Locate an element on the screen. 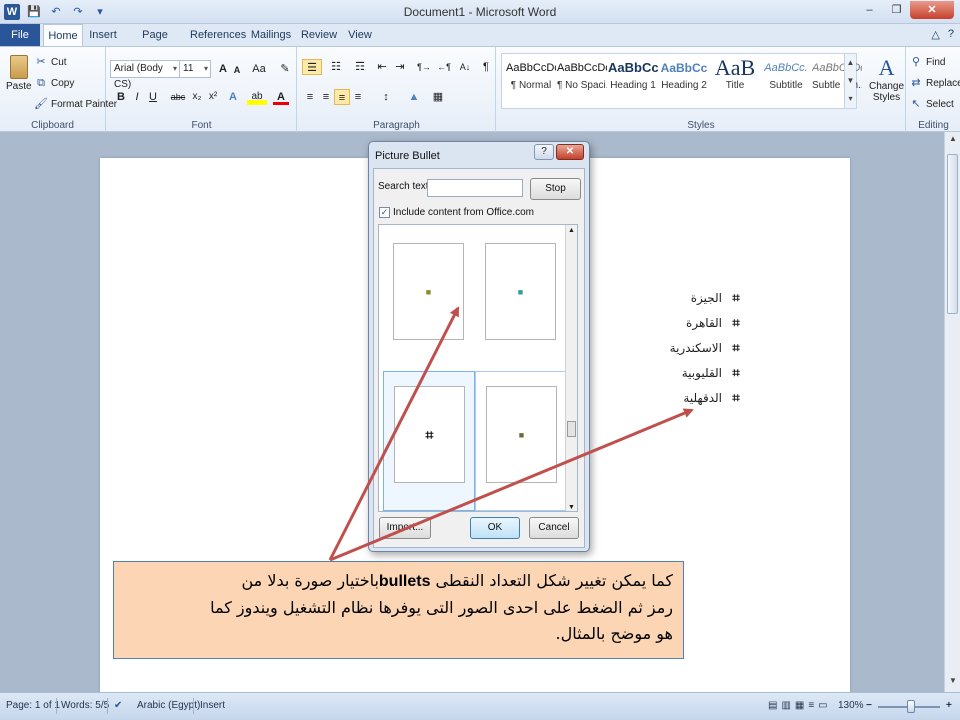 The width and height of the screenshot is (960, 720). proofing-icon: ✔ is located at coordinates (118, 705).